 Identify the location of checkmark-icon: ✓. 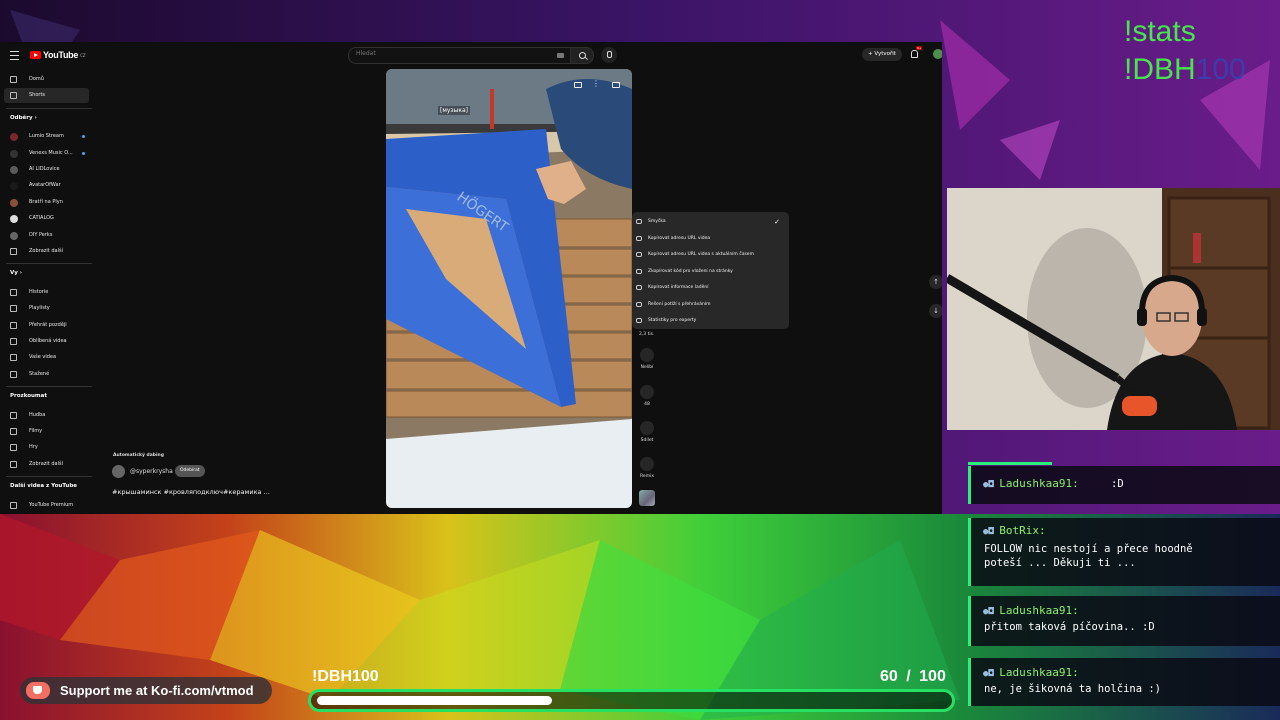
(777, 222).